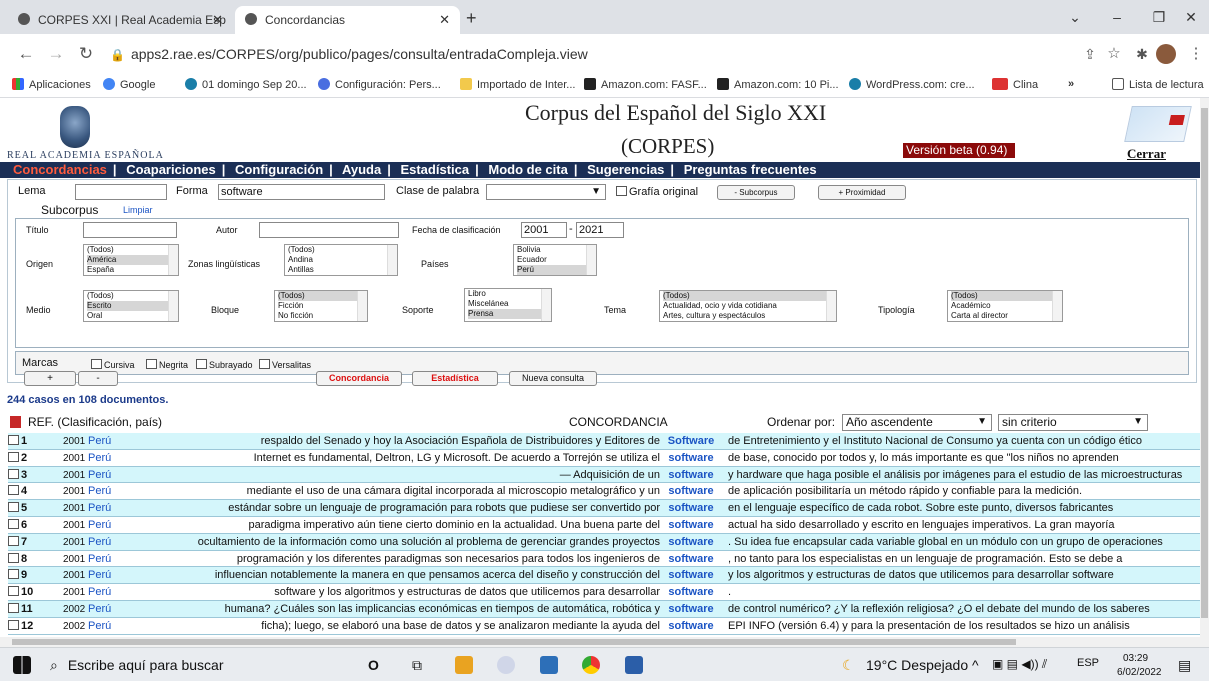  What do you see at coordinates (600, 642) in the screenshot?
I see `horizontal-scrollbar` at bounding box center [600, 642].